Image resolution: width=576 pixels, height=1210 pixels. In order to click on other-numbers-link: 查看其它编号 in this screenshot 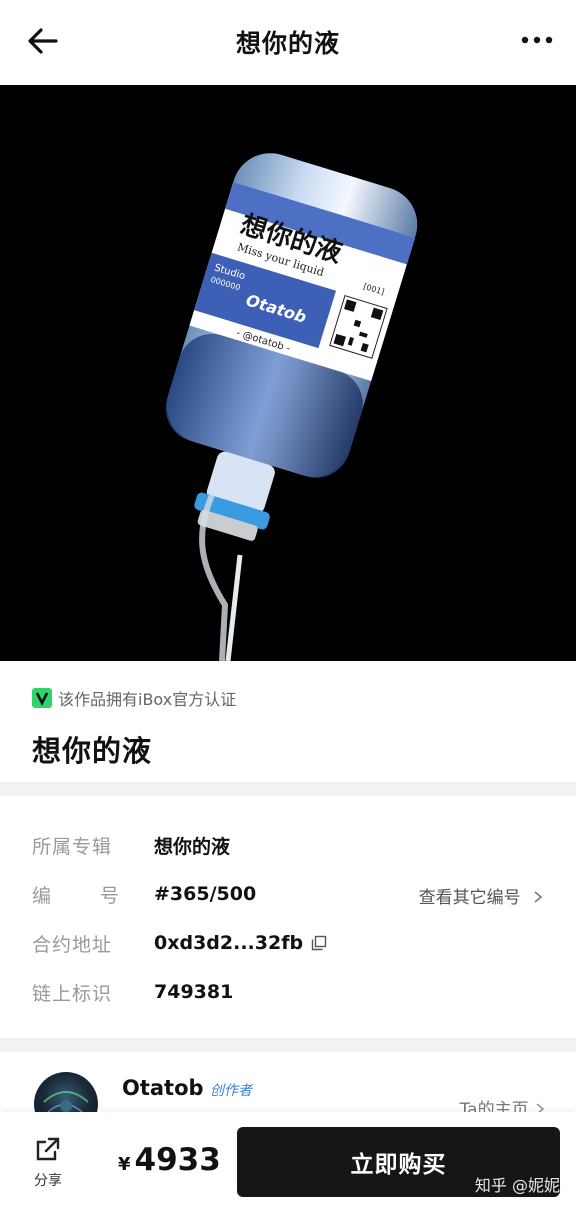, I will do `click(481, 895)`.